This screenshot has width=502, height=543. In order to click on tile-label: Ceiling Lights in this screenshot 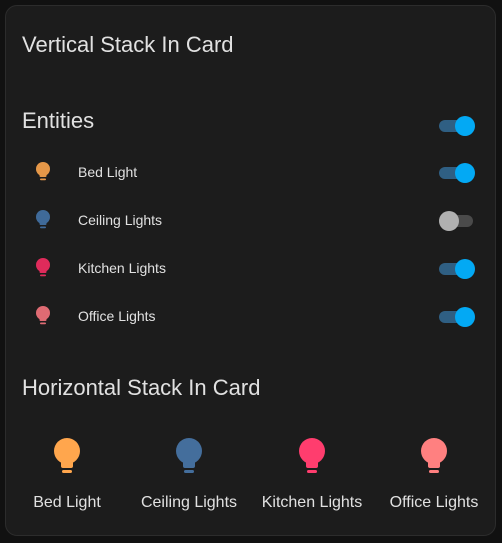, I will do `click(189, 502)`.